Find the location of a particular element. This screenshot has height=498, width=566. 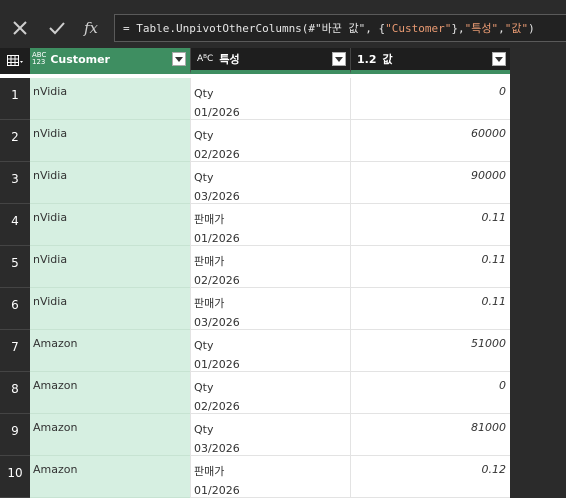

row-number: 4 is located at coordinates (15, 225).